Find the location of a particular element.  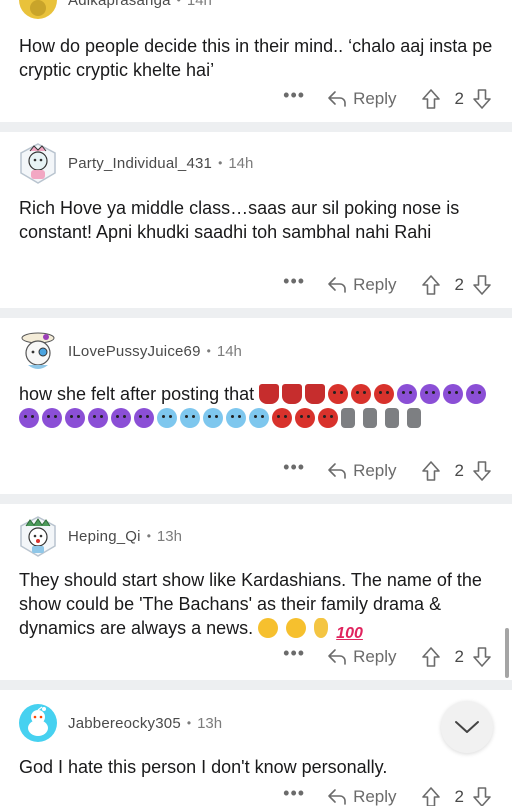

scroll-down-button is located at coordinates (467, 727).